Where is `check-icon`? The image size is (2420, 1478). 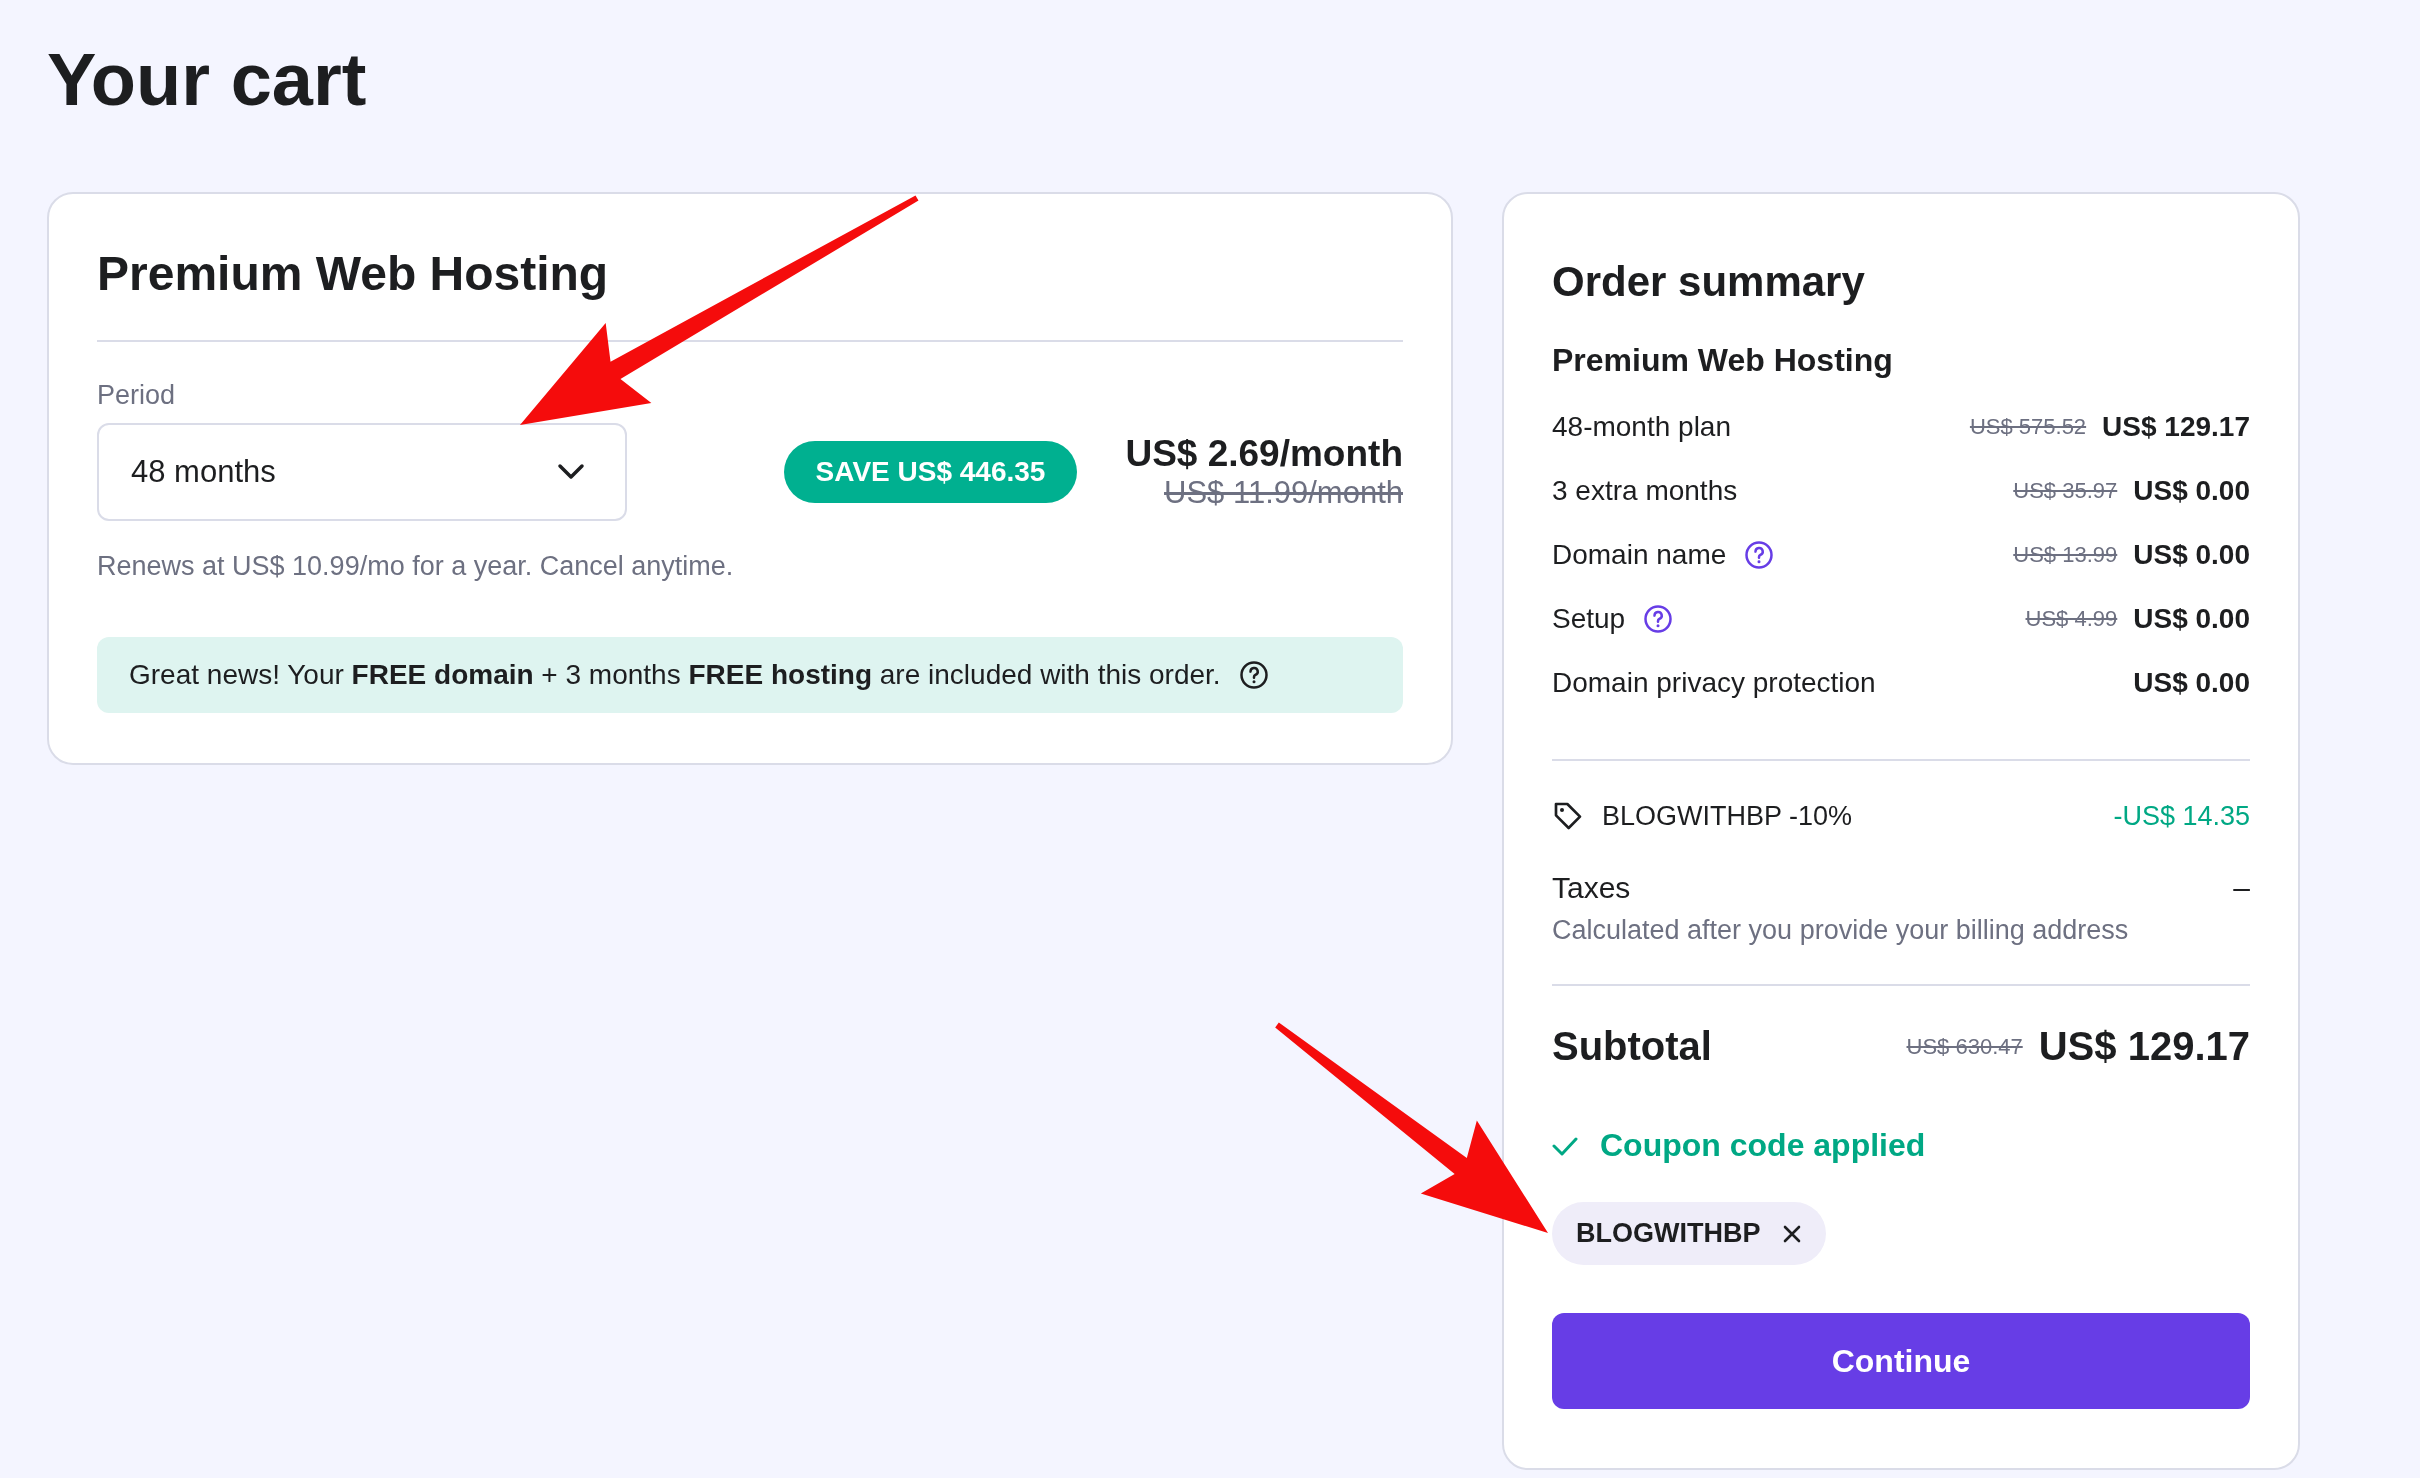 check-icon is located at coordinates (1565, 1145).